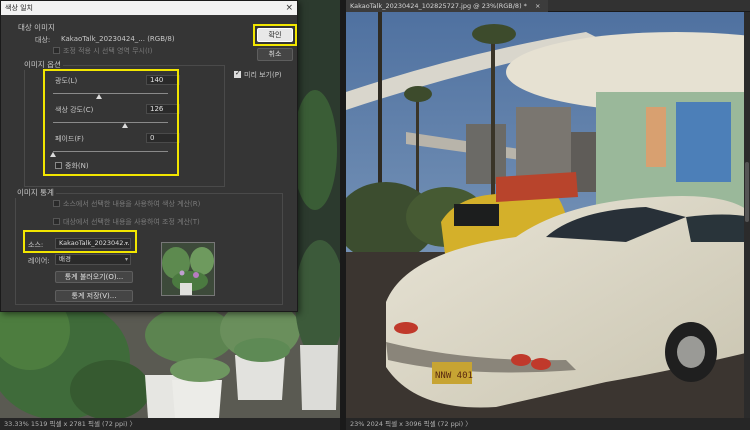  What do you see at coordinates (126, 259) in the screenshot?
I see `chevron-down-icon: ▾` at bounding box center [126, 259].